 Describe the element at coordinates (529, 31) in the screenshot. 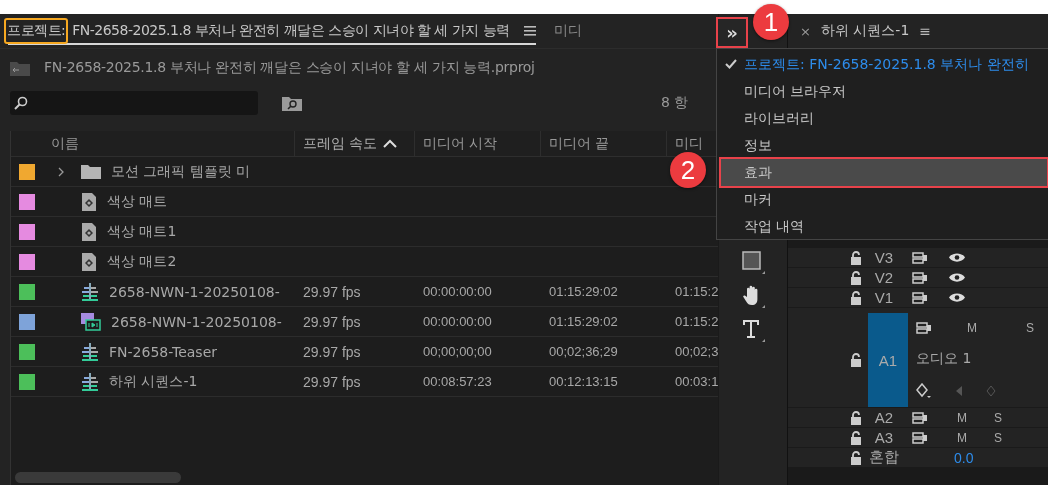

I see `menu-icon` at that location.